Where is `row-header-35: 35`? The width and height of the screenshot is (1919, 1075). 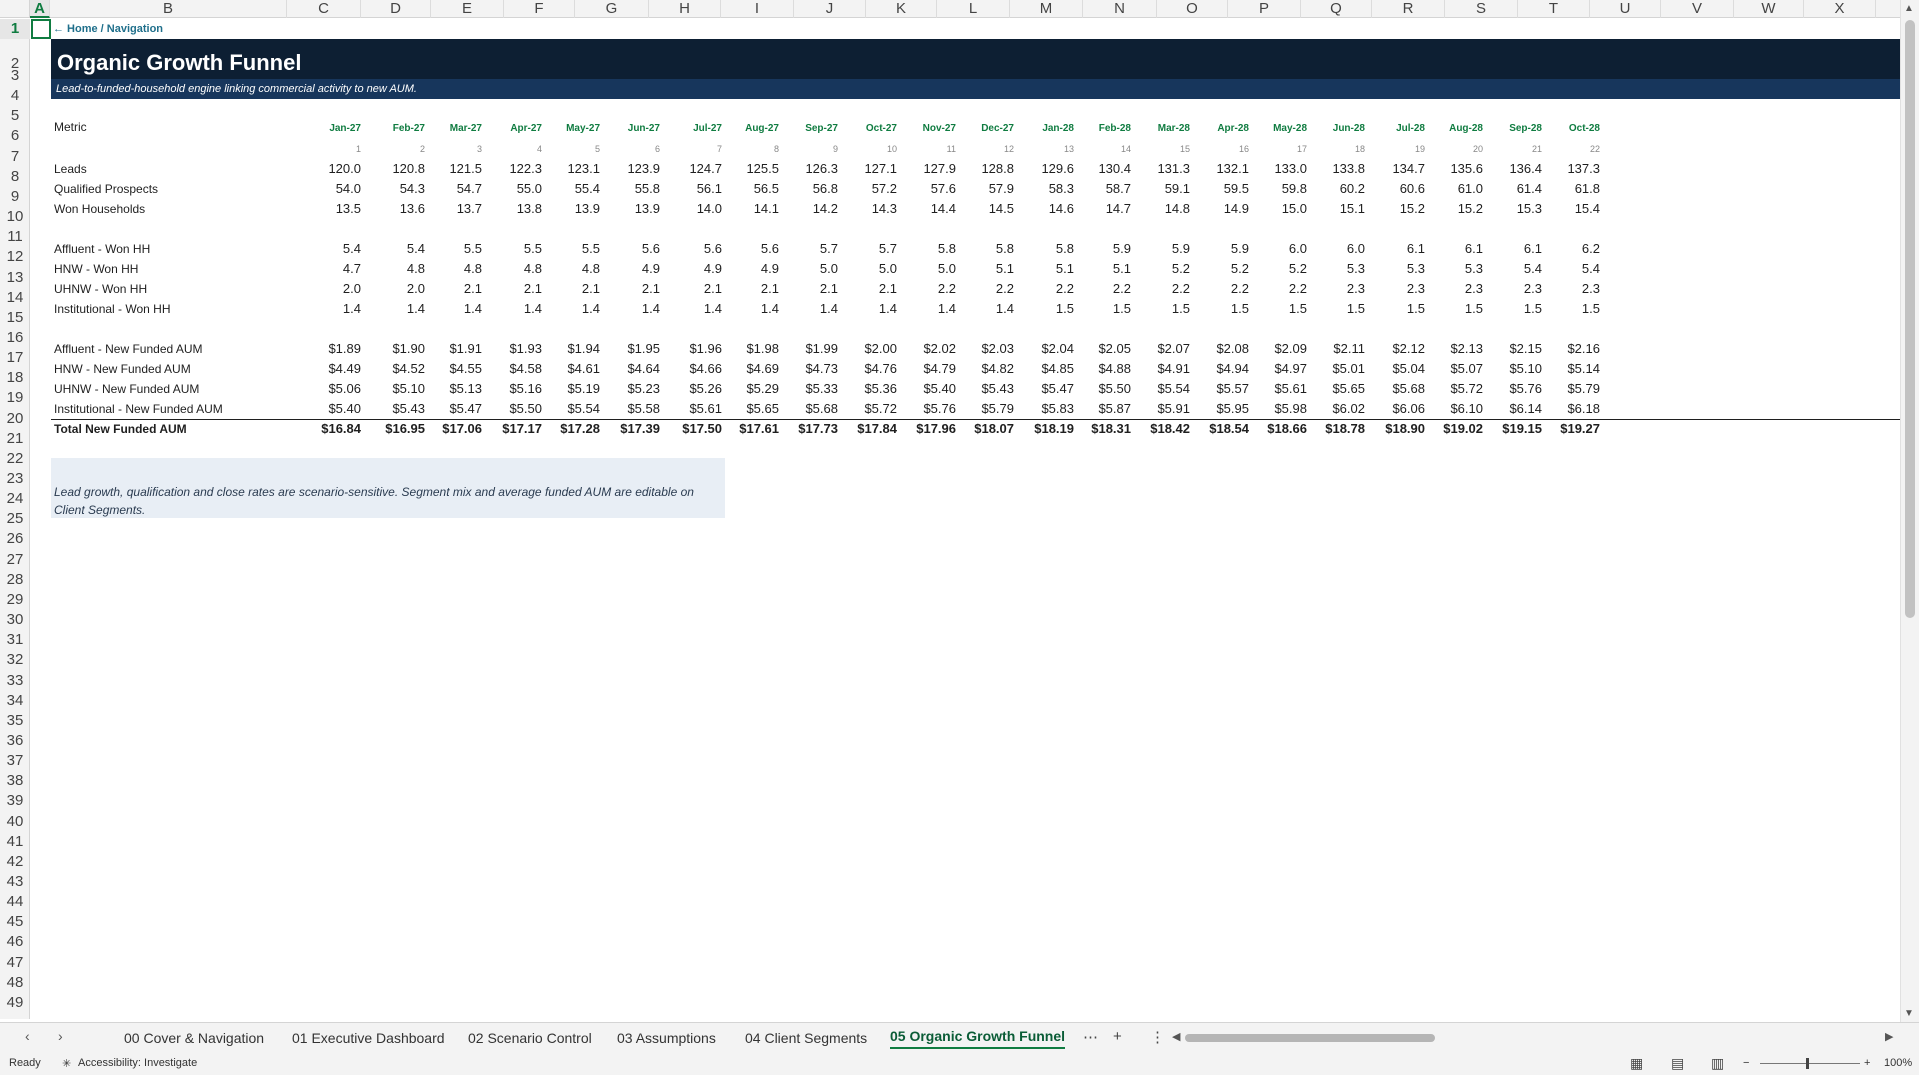 row-header-35: 35 is located at coordinates (15, 721).